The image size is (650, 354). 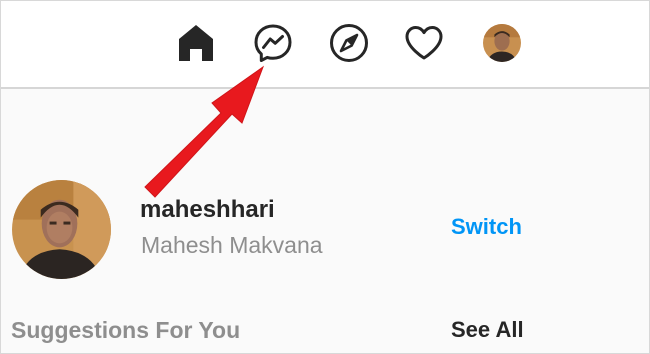 What do you see at coordinates (486, 227) in the screenshot?
I see `switch-account-button: Switch` at bounding box center [486, 227].